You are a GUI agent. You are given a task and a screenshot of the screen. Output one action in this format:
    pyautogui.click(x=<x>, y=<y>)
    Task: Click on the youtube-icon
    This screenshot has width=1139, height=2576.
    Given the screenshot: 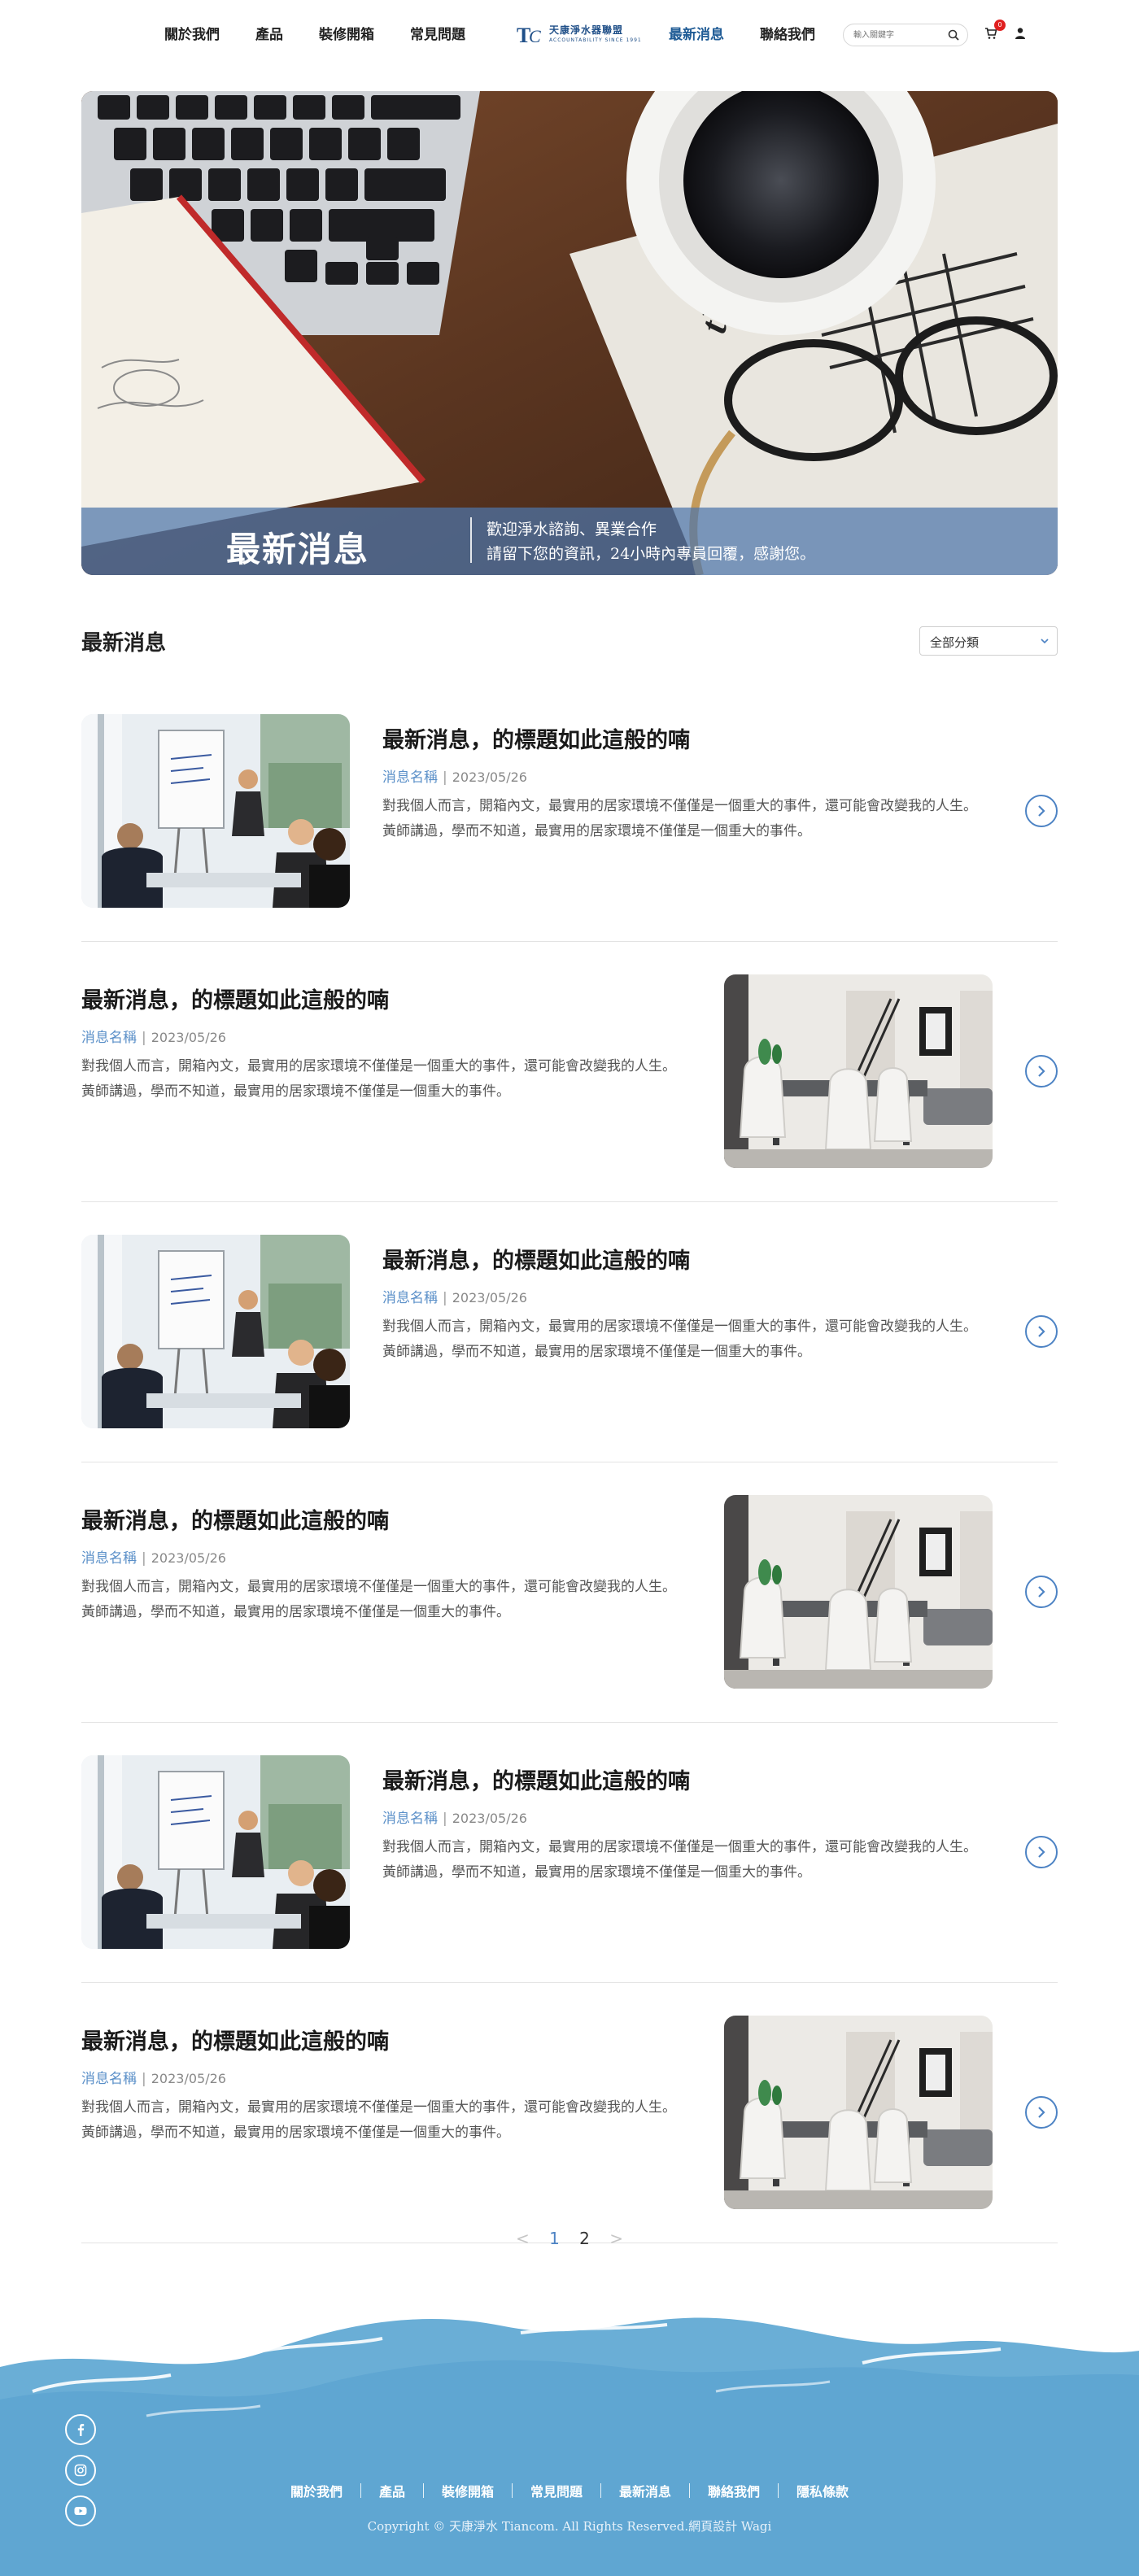 What is the action you would take?
    pyautogui.click(x=80, y=2511)
    